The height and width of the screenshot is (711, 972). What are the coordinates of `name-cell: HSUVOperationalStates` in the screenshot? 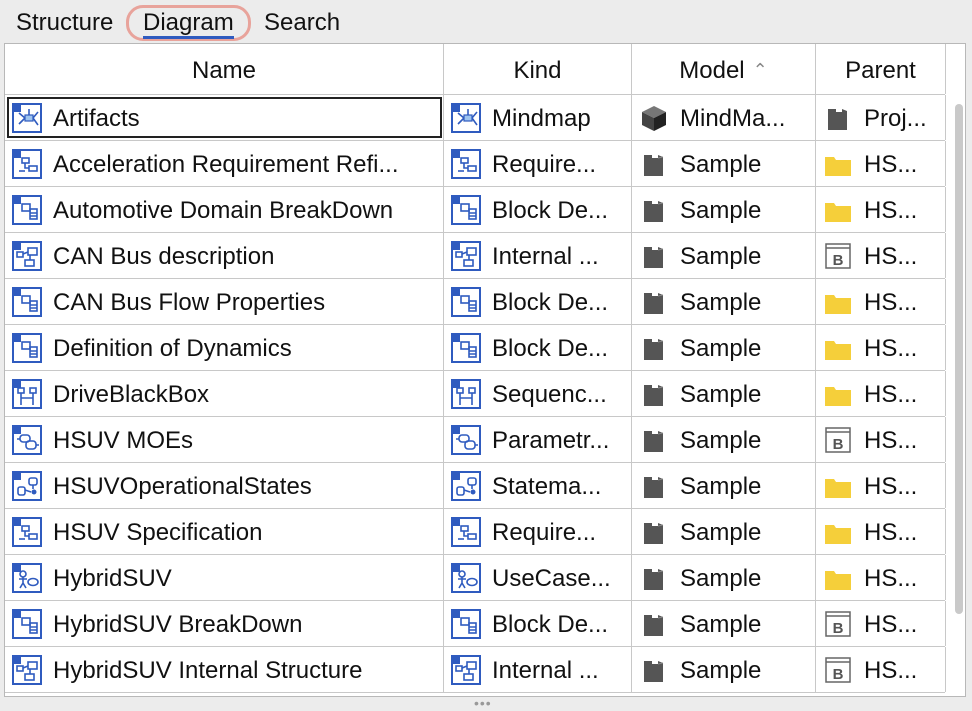 It's located at (224, 485).